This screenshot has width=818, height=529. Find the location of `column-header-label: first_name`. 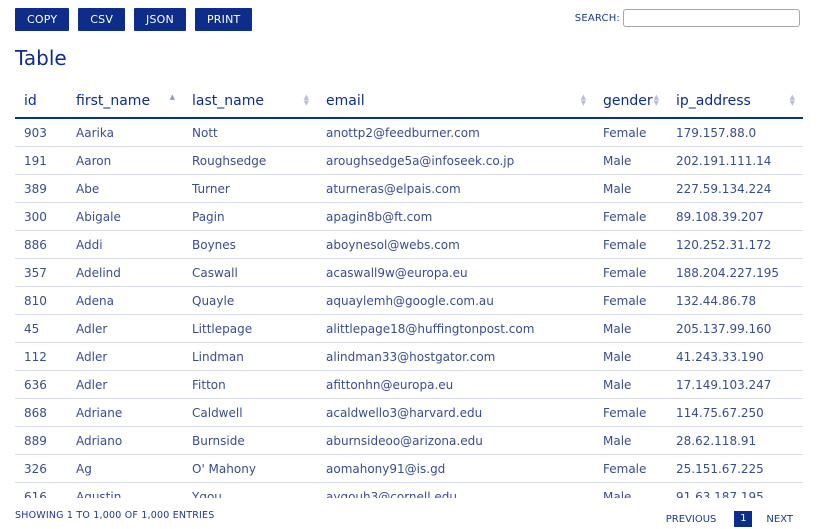

column-header-label: first_name is located at coordinates (113, 100).